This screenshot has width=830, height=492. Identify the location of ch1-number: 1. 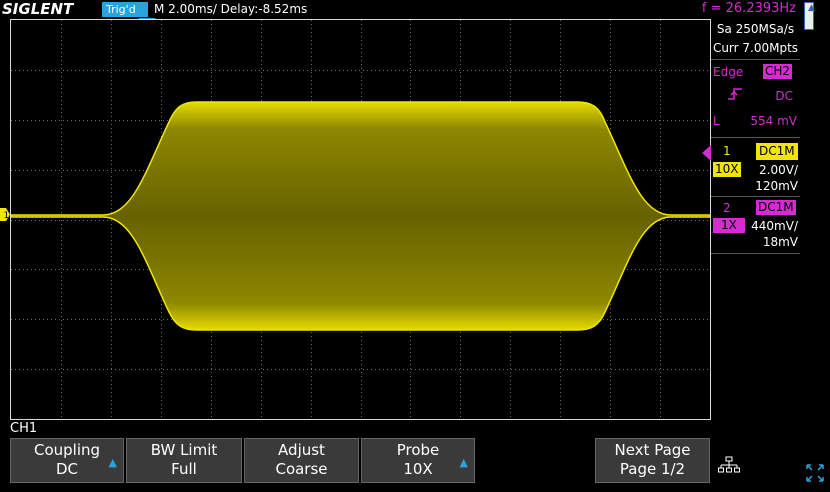
(727, 151).